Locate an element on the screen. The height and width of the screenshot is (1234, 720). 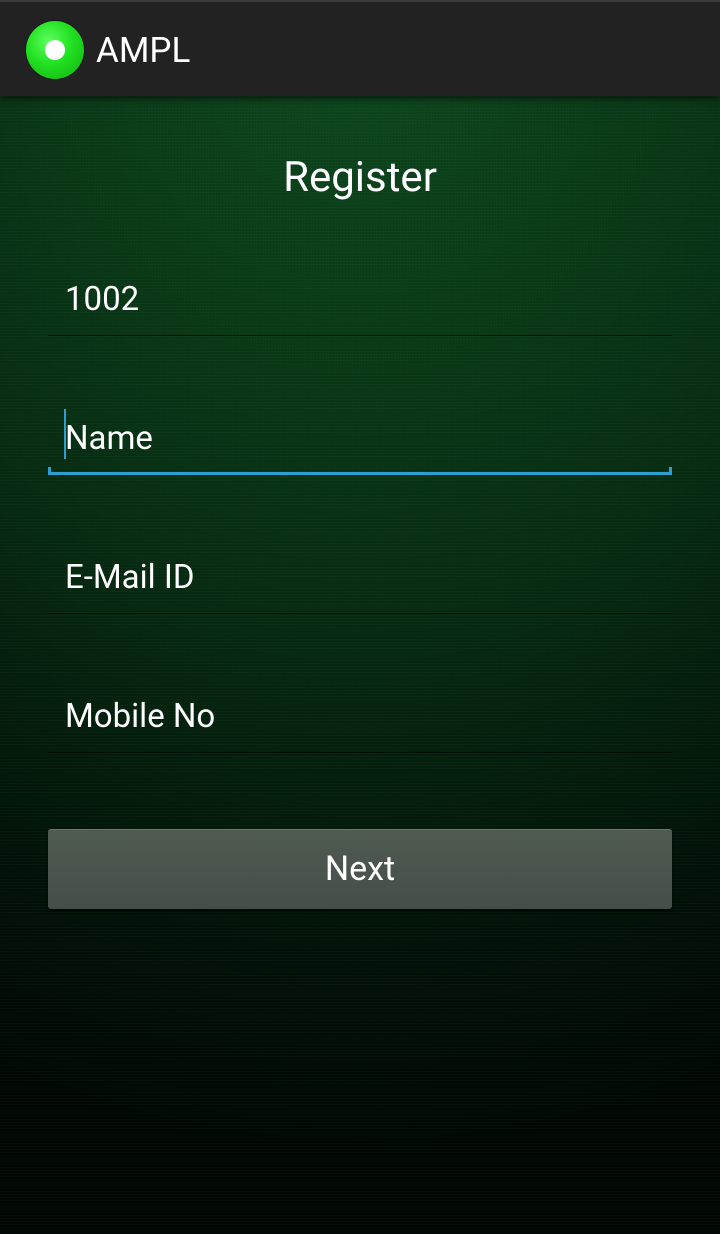
email-field-underline is located at coordinates (360, 613).